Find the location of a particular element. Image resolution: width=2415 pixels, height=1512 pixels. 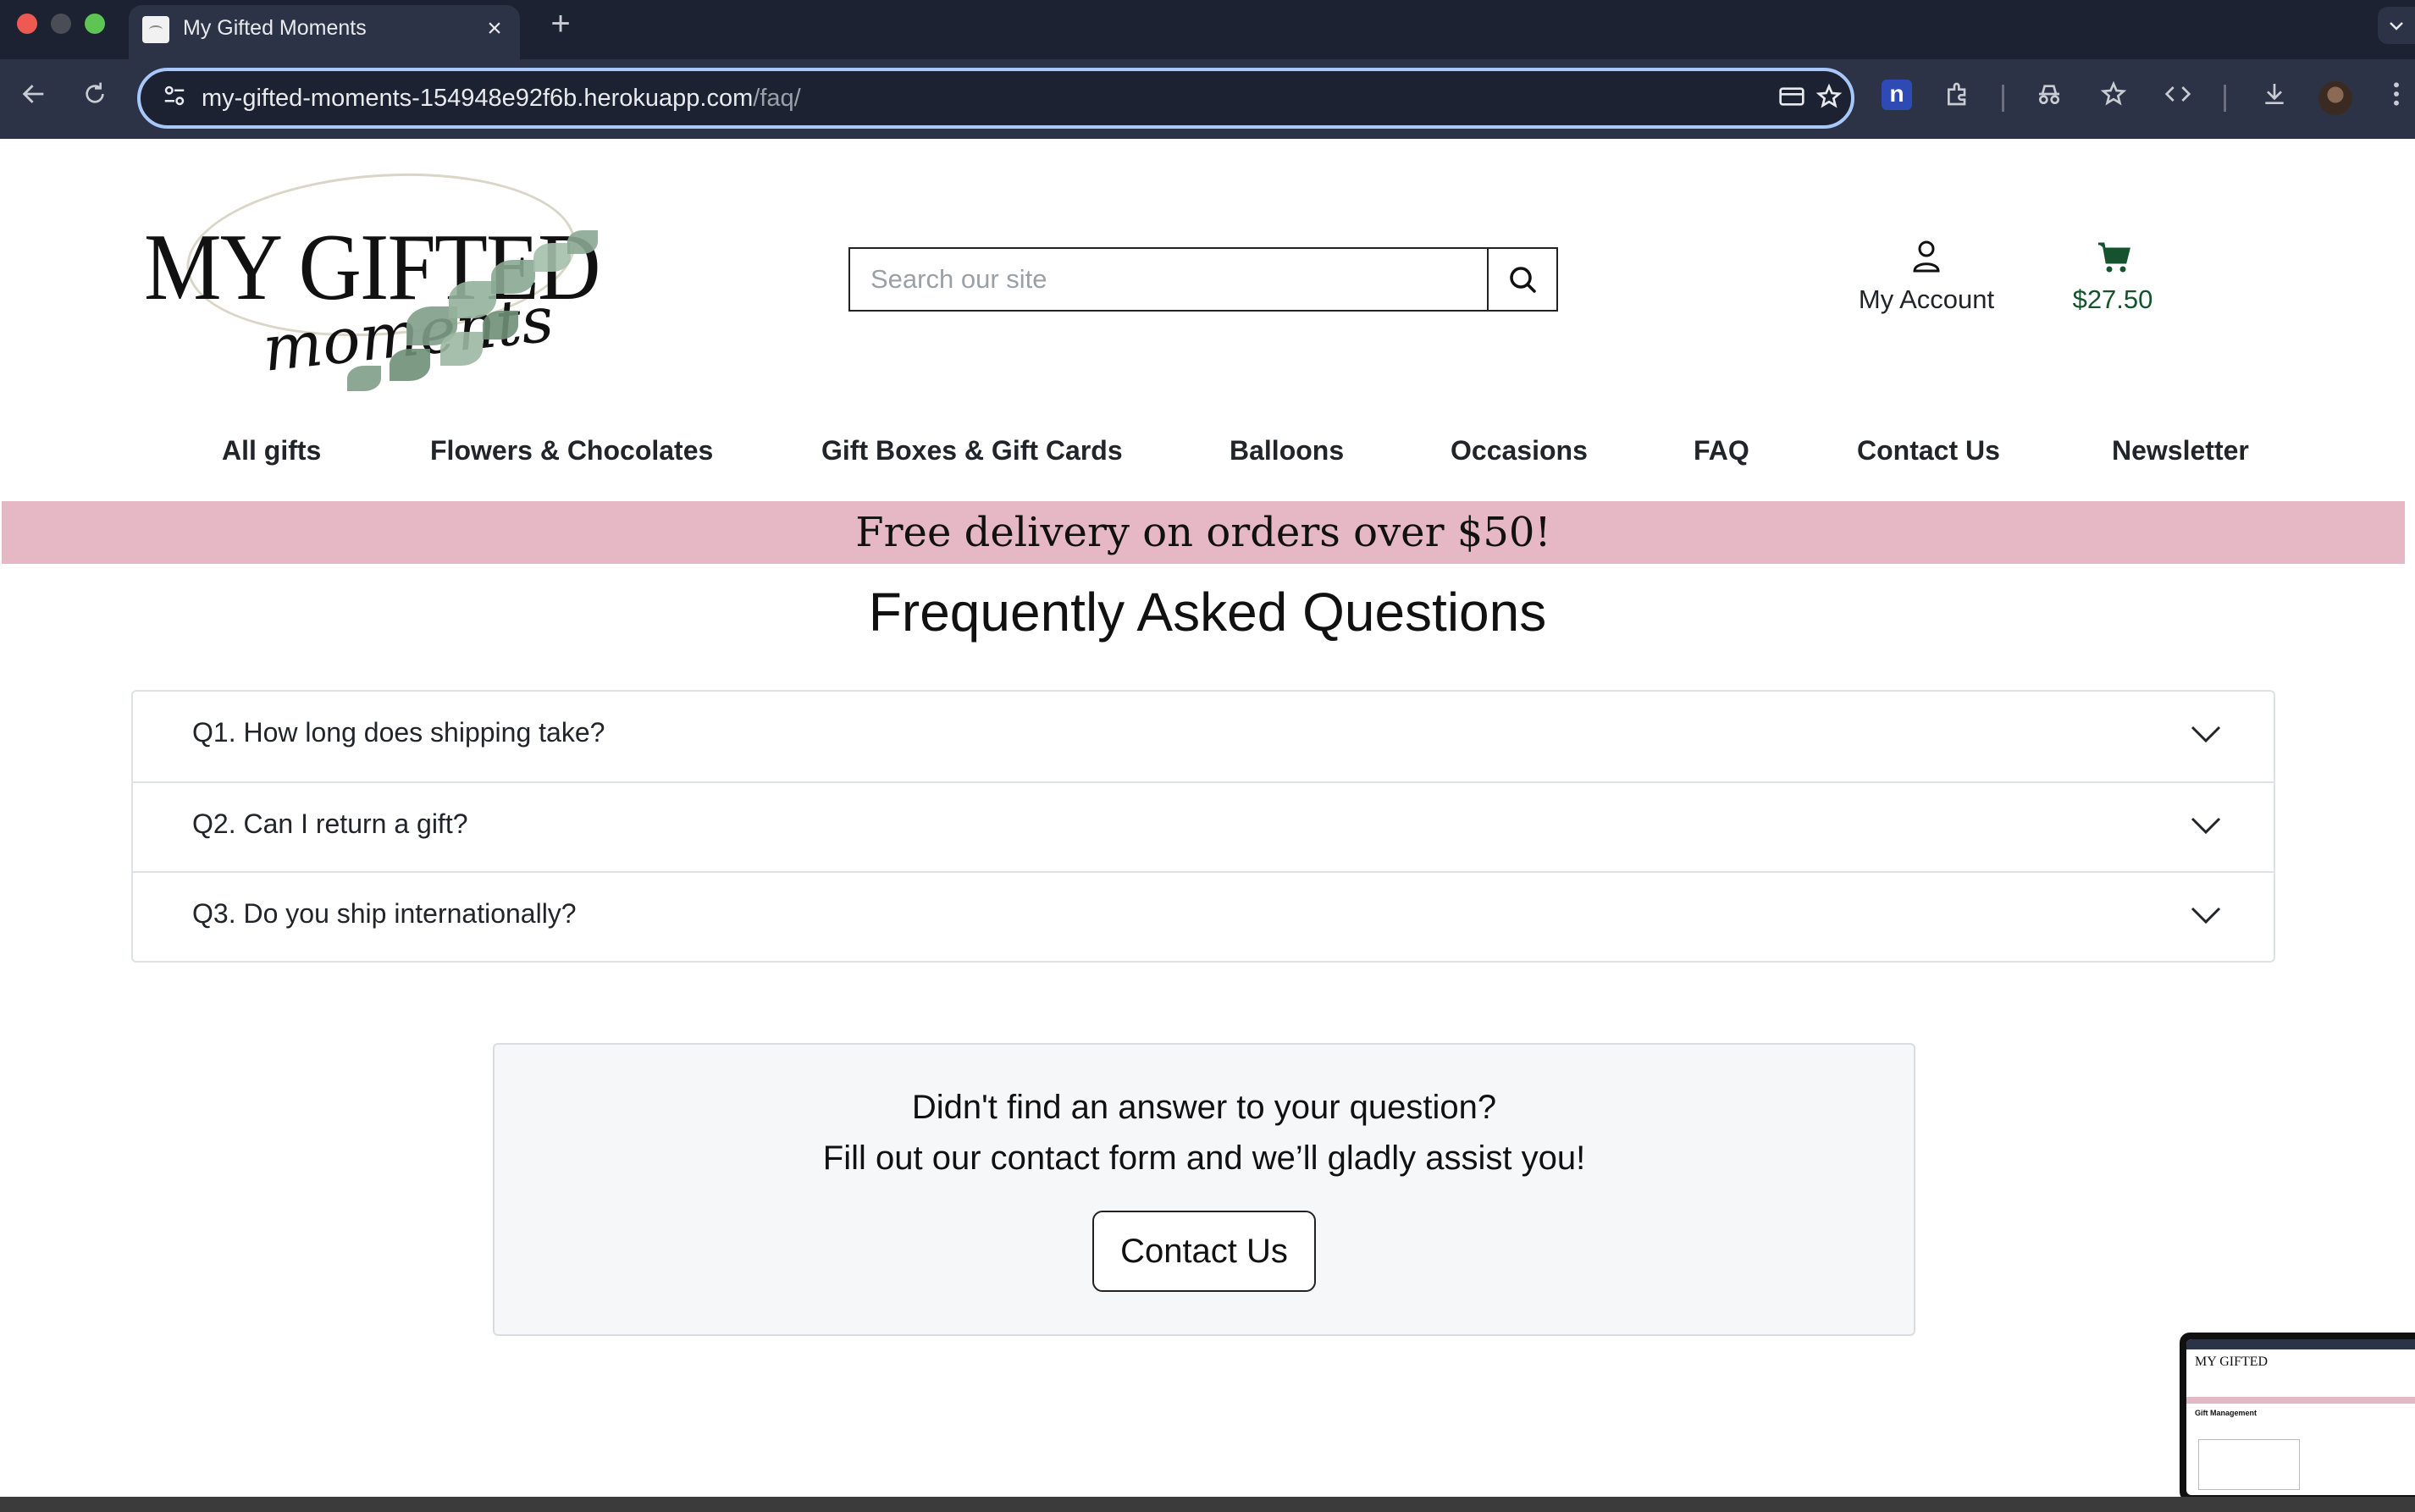

search-button is located at coordinates (1522, 279).